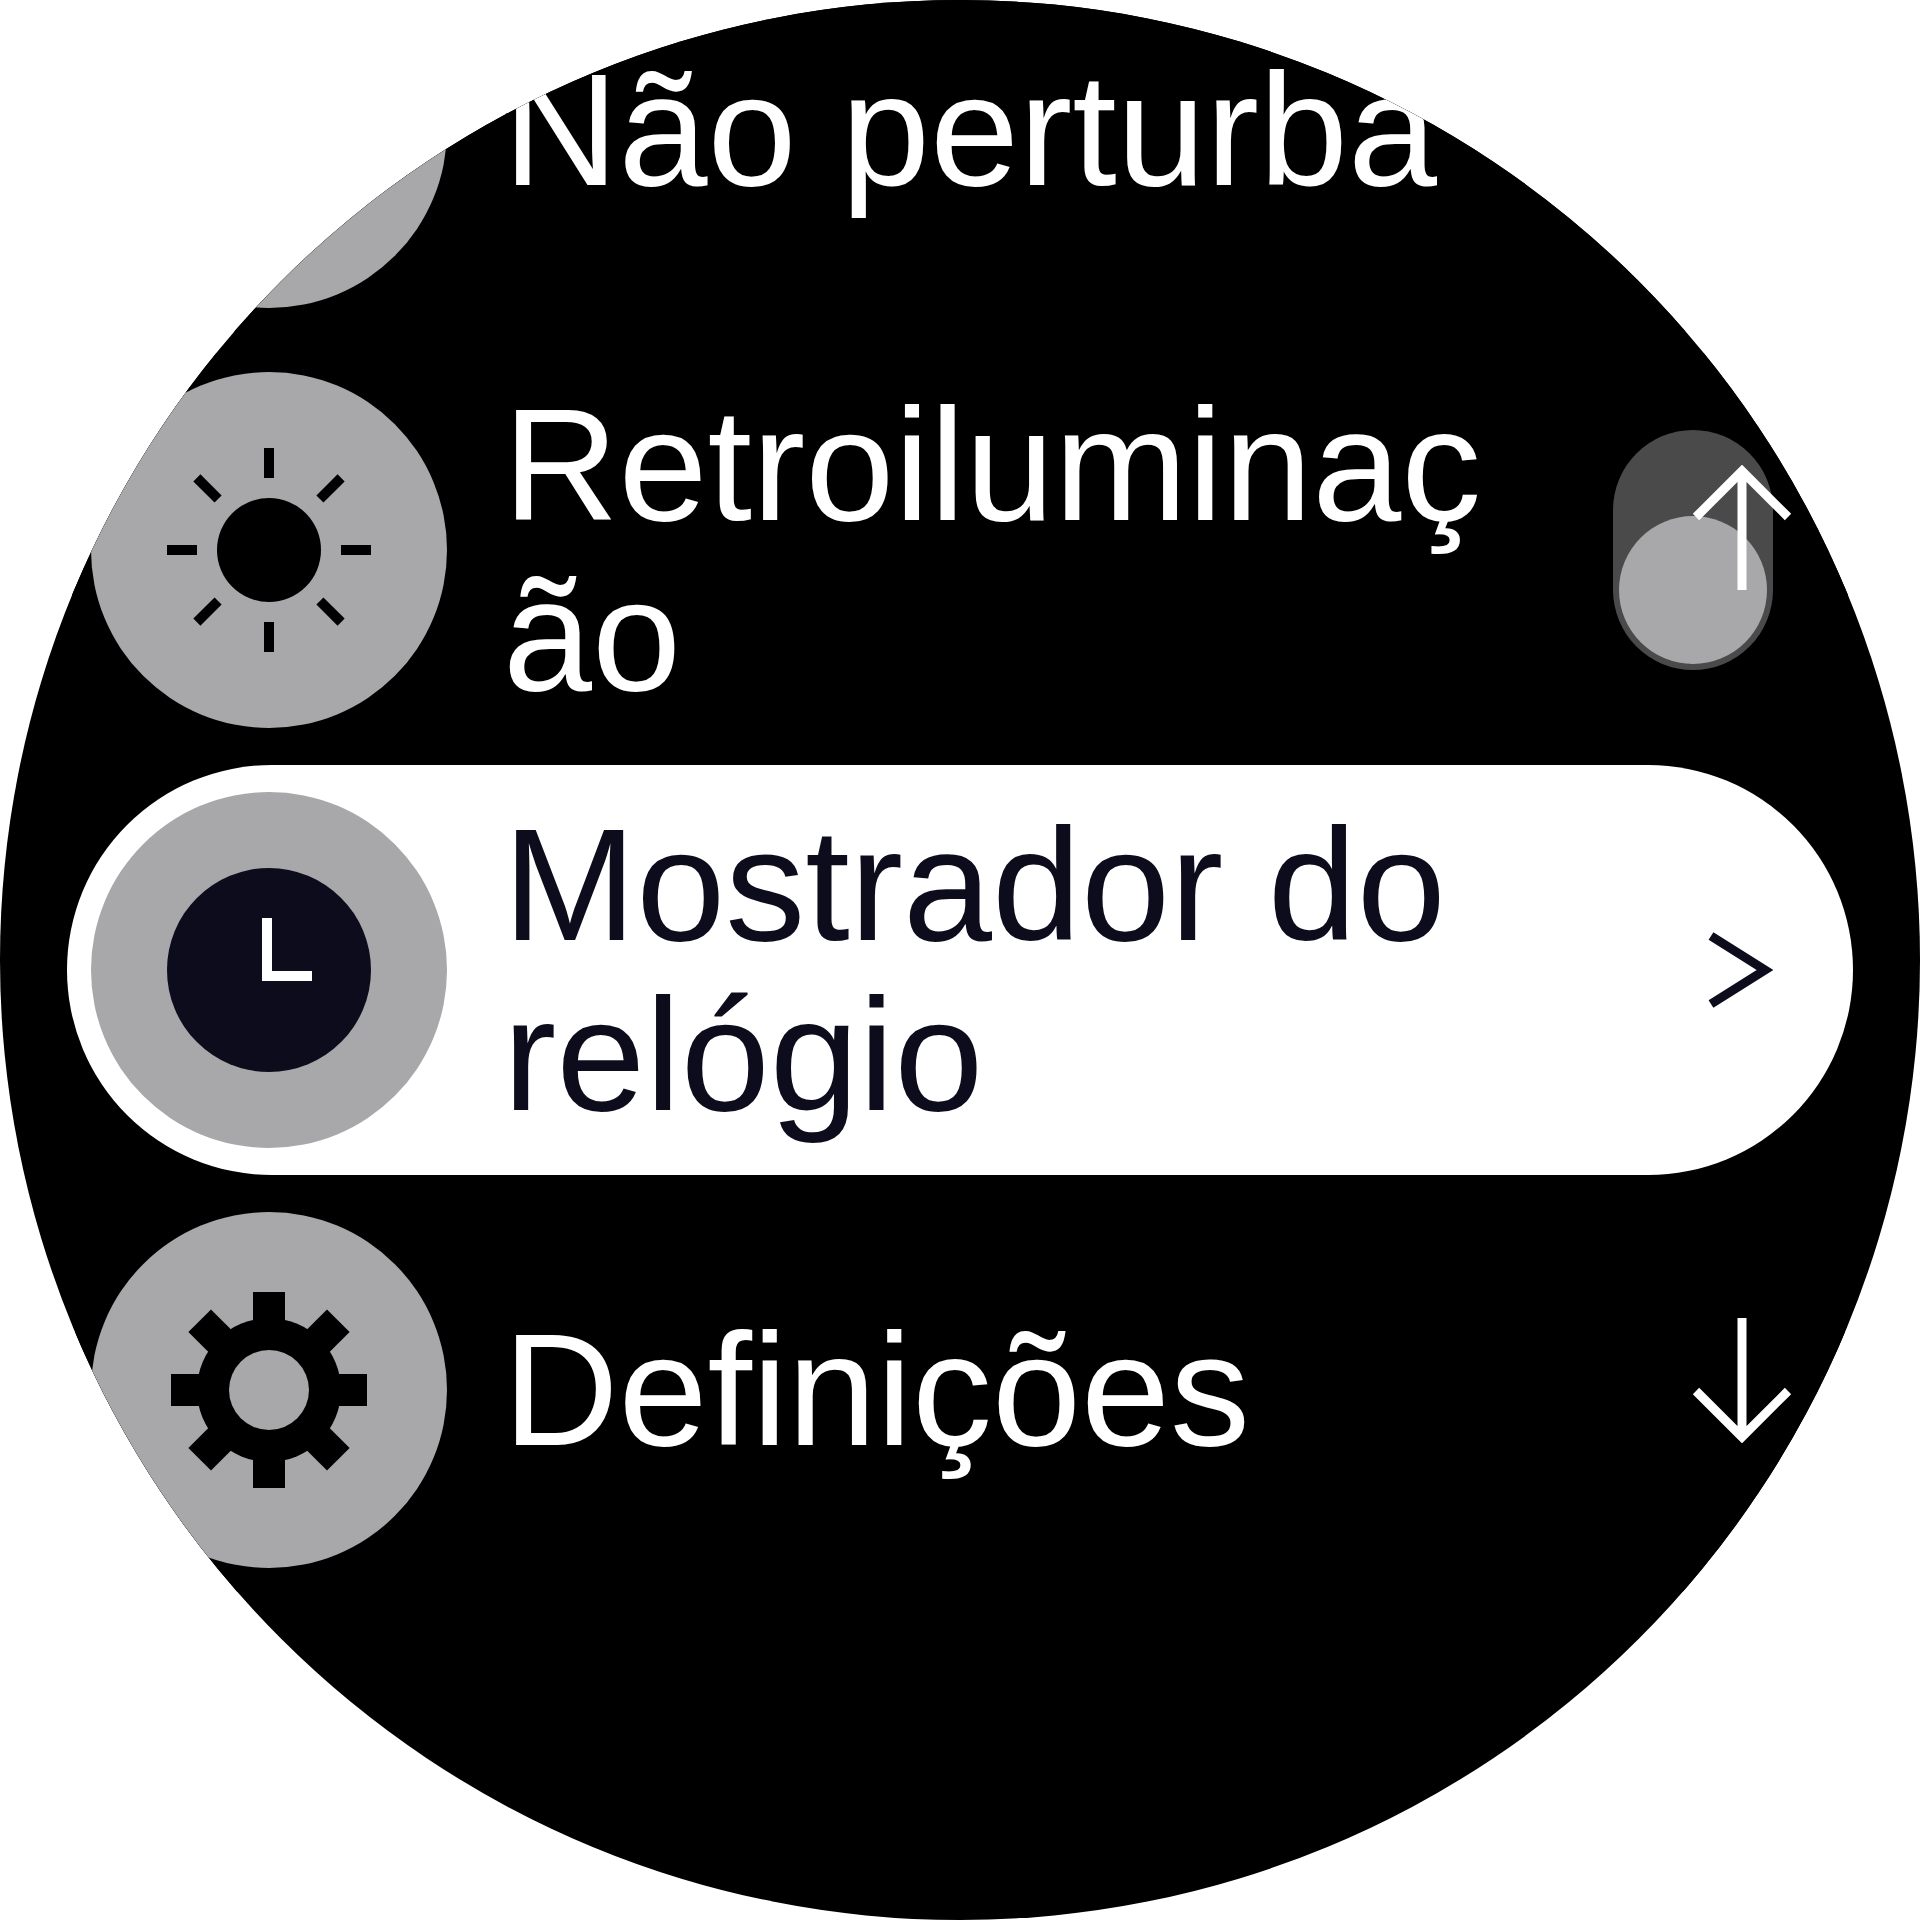  I want to click on gear-icon, so click(269, 1390).